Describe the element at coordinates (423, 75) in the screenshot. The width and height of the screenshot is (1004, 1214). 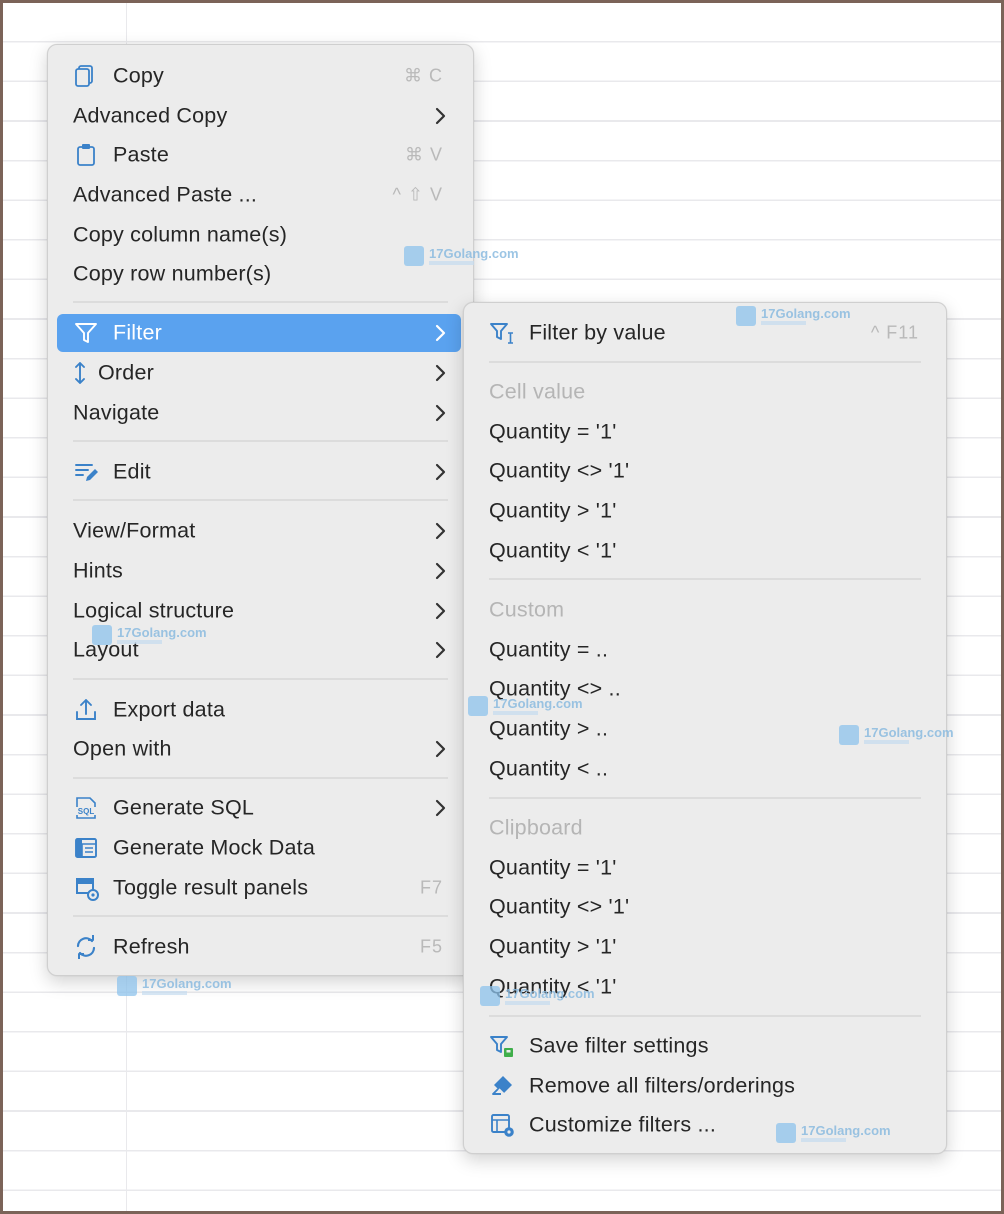
I see `shortcut-copy: ⌘ C` at that location.